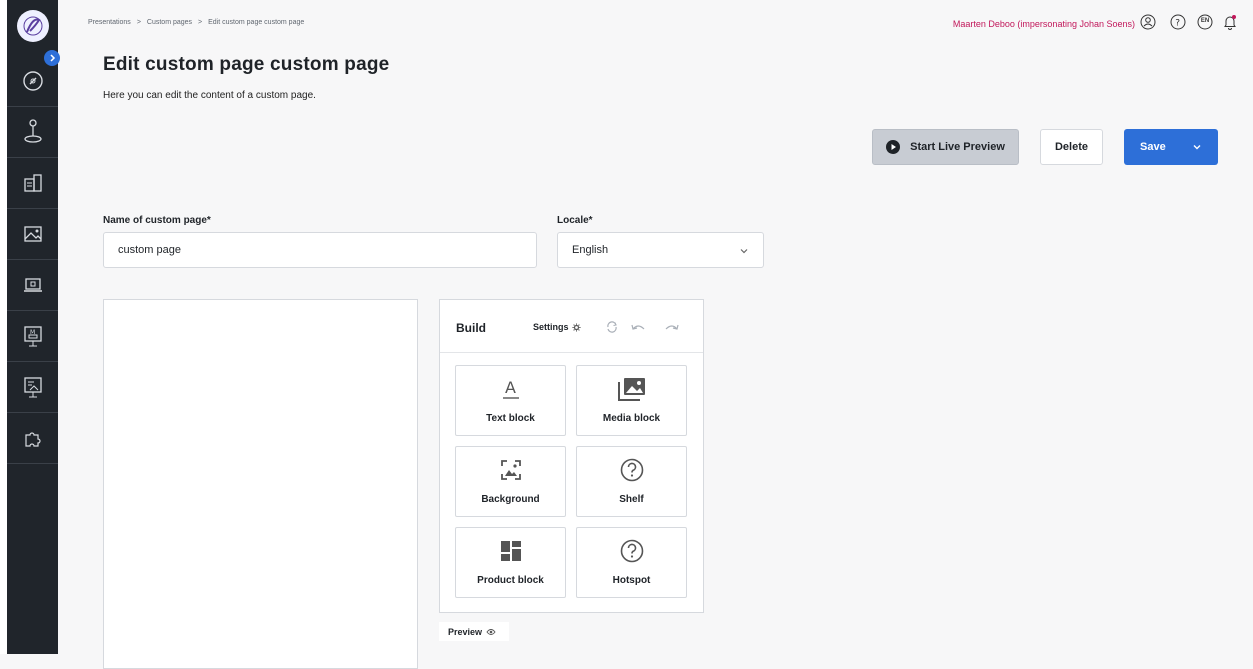 The height and width of the screenshot is (669, 1253). I want to click on locale-label: Locale*, so click(575, 220).